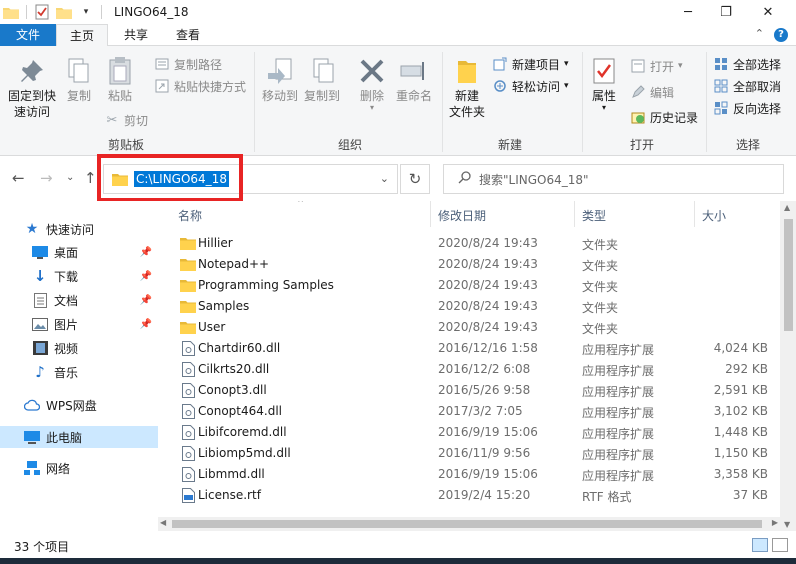 This screenshot has height=564, width=796. Describe the element at coordinates (372, 84) in the screenshot. I see `delete-button: 删除 ▾` at that location.